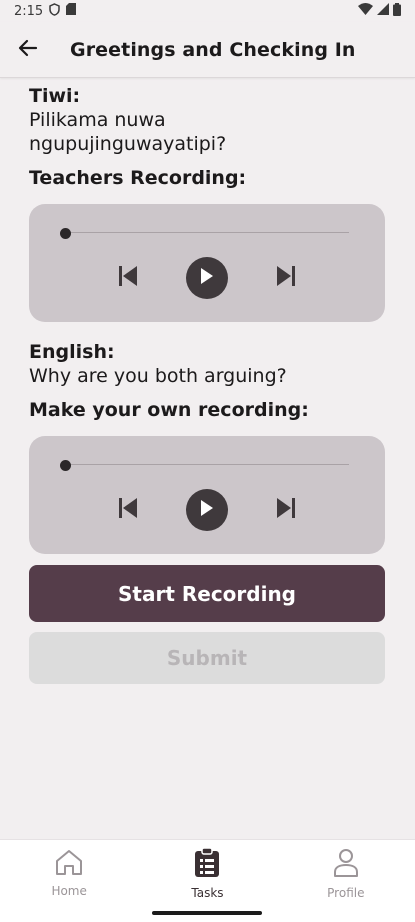 The image size is (415, 922). Describe the element at coordinates (383, 11) in the screenshot. I see `signal-icon` at that location.